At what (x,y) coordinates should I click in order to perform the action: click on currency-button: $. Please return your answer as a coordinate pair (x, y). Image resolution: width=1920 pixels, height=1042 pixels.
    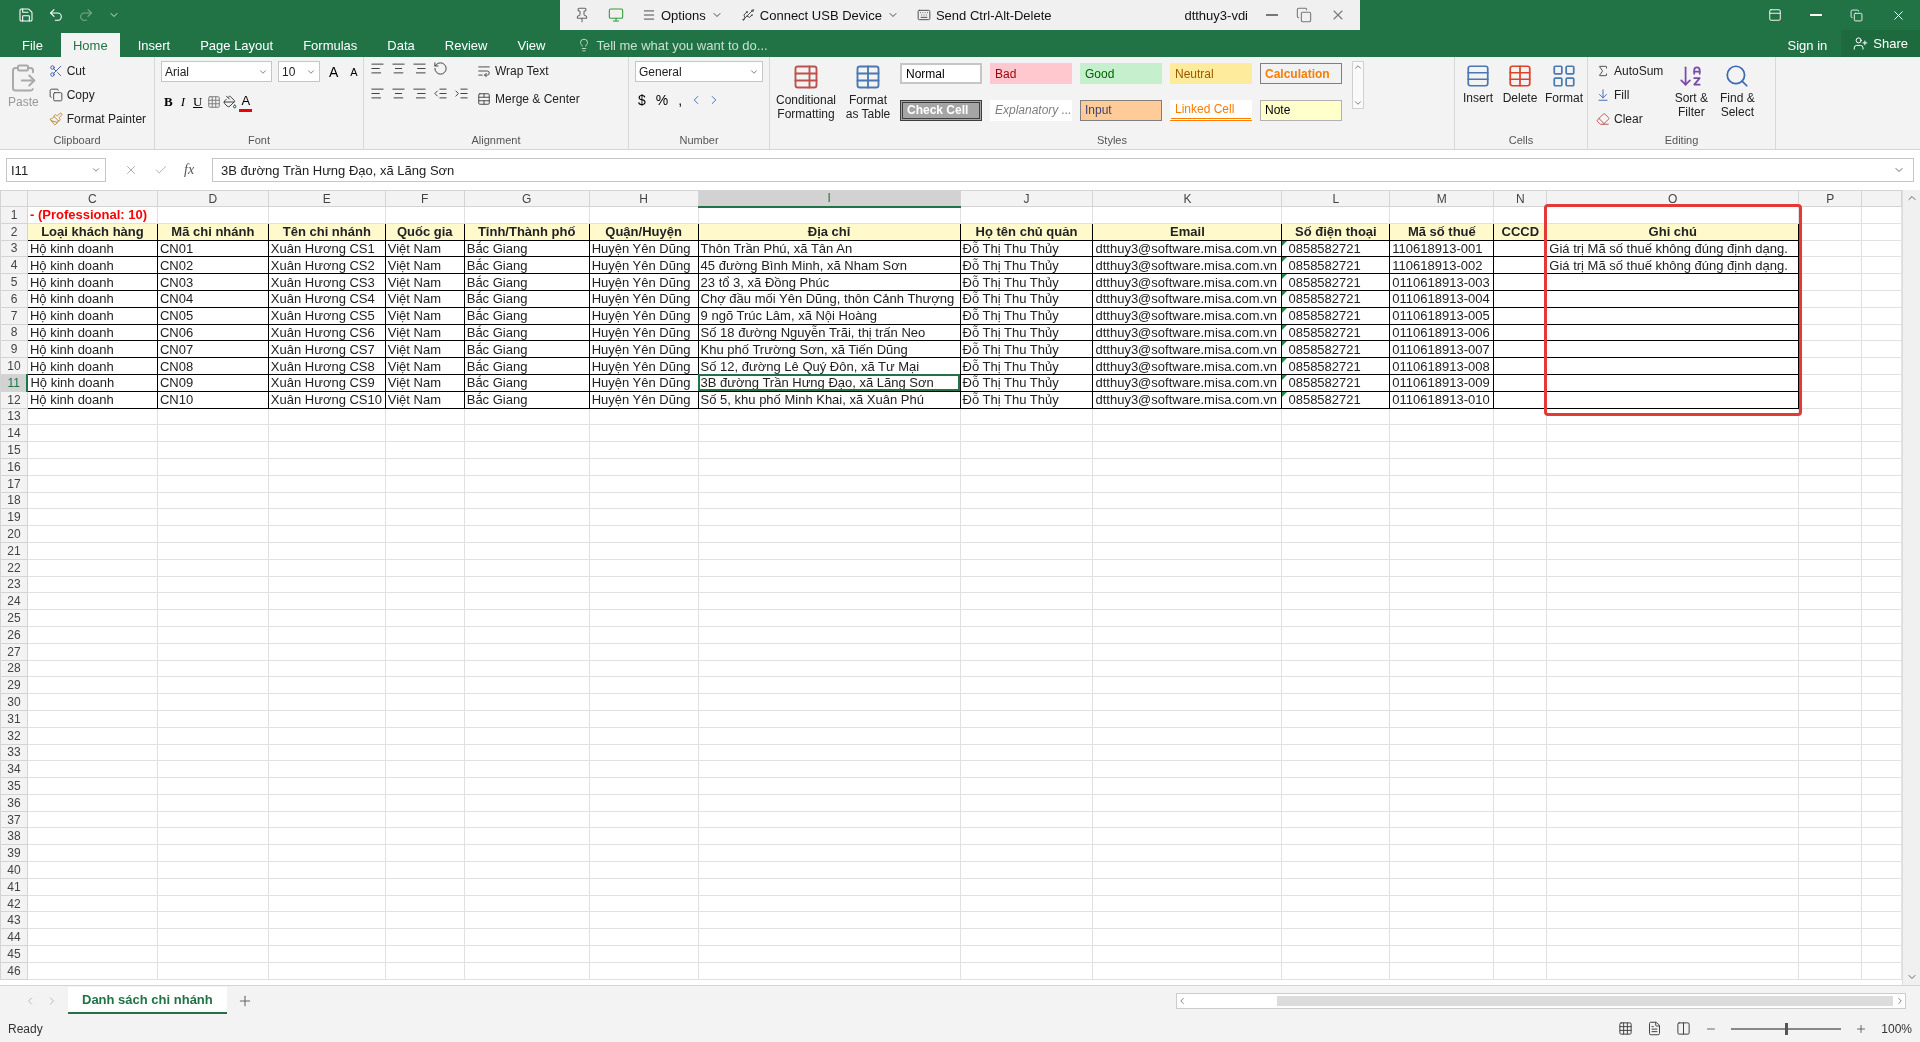
    Looking at the image, I should click on (642, 100).